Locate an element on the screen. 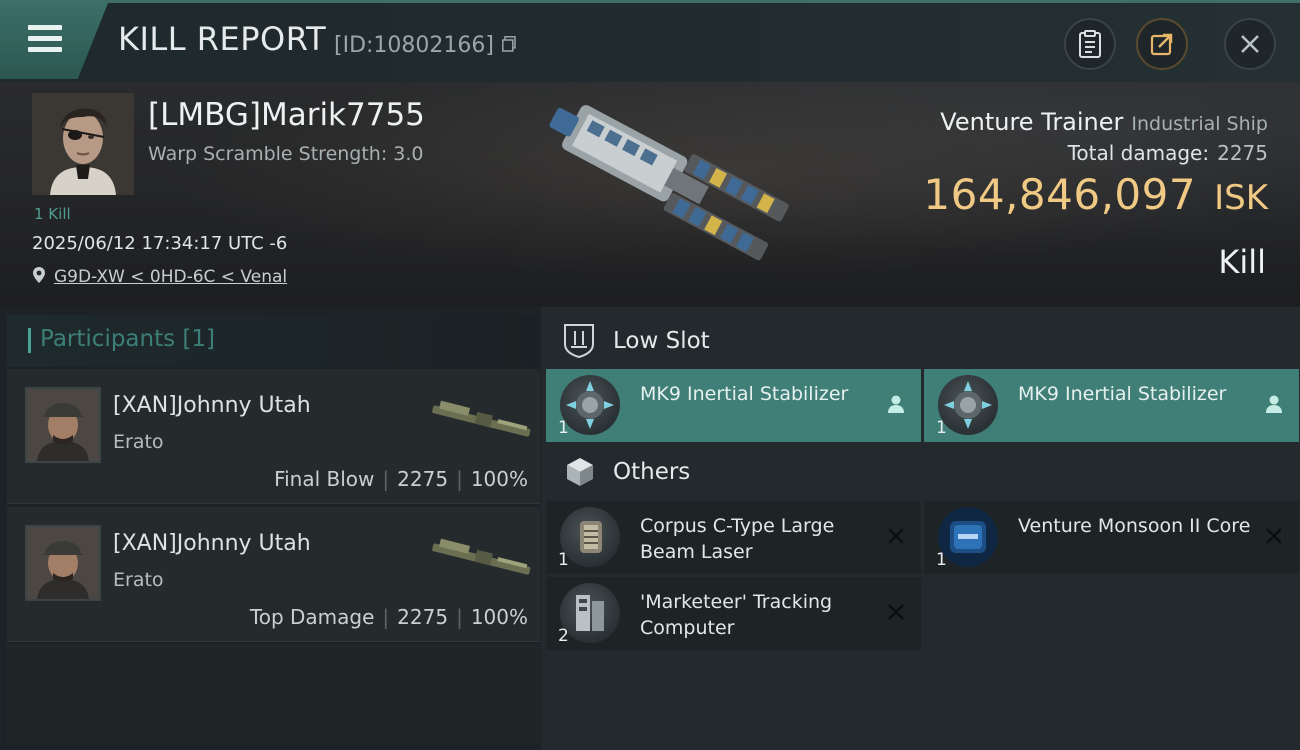 Image resolution: width=1300 pixels, height=750 pixels. close-icon is located at coordinates (1250, 44).